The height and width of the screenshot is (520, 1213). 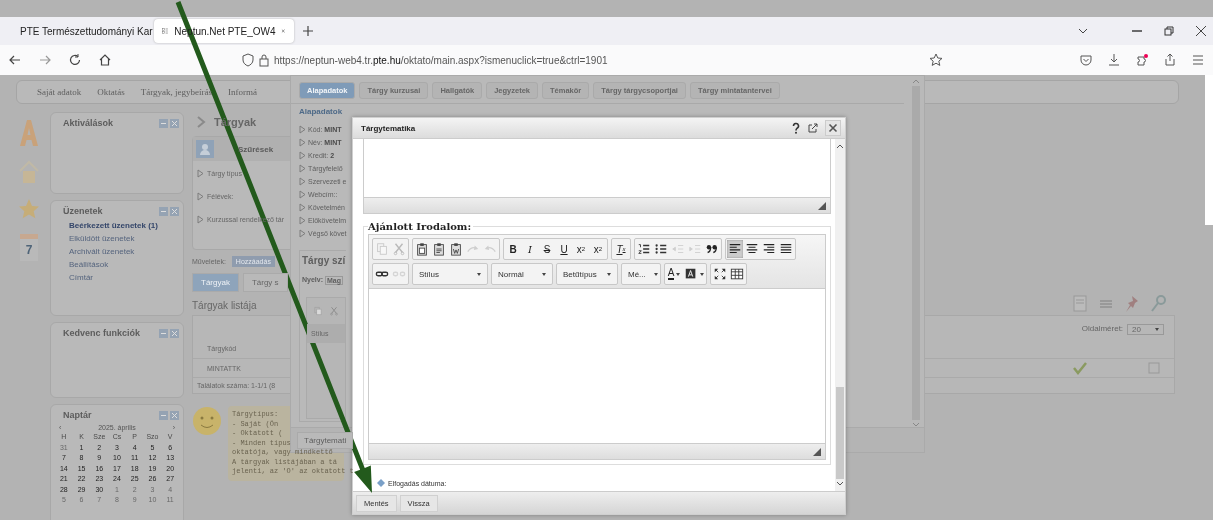 What do you see at coordinates (224, 305) in the screenshot?
I see `list-title: Tárgyak listája` at bounding box center [224, 305].